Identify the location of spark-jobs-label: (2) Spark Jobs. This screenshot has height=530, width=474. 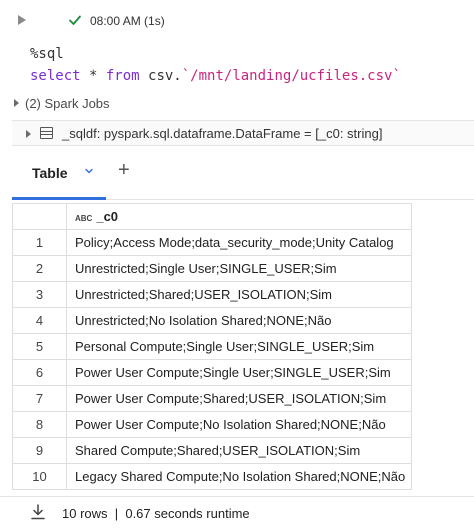
(67, 103).